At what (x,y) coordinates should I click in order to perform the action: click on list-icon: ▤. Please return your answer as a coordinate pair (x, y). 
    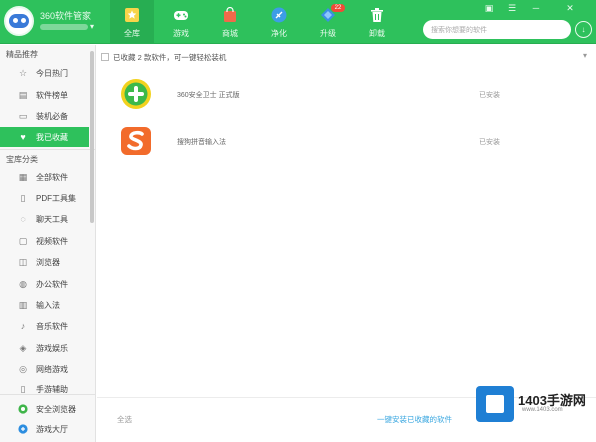
    Looking at the image, I should click on (23, 95).